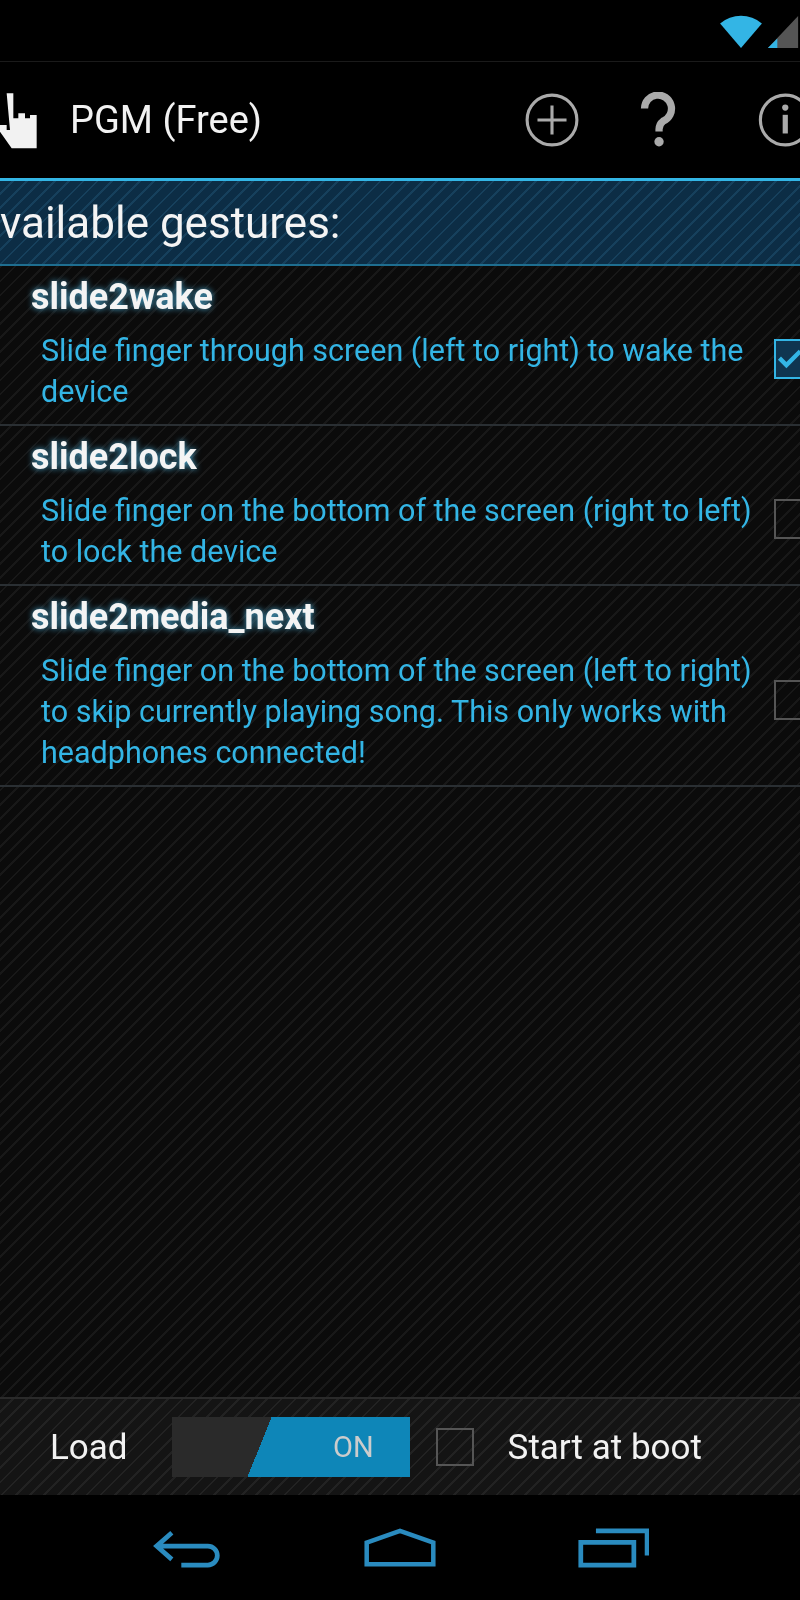 Image resolution: width=800 pixels, height=1600 pixels. I want to click on start-at-boot-checkbox, so click(454, 1447).